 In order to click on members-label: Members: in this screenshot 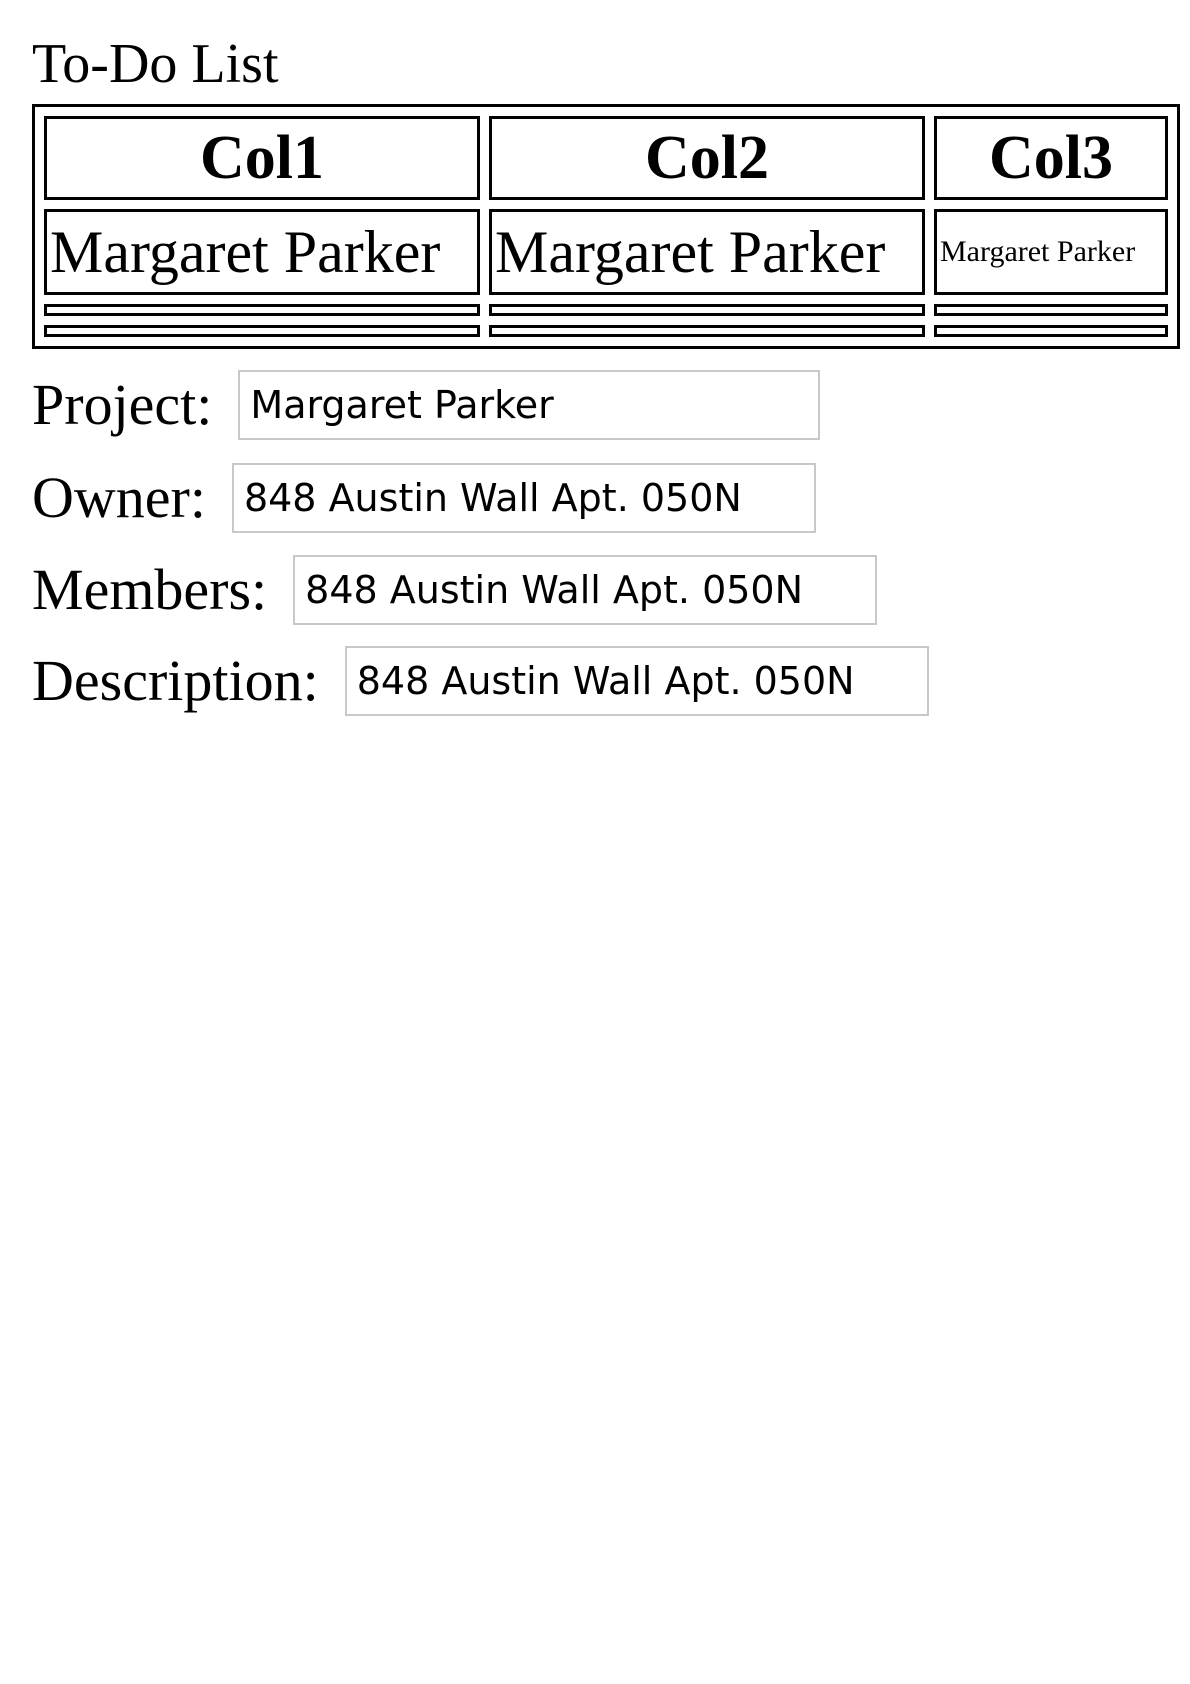, I will do `click(150, 589)`.